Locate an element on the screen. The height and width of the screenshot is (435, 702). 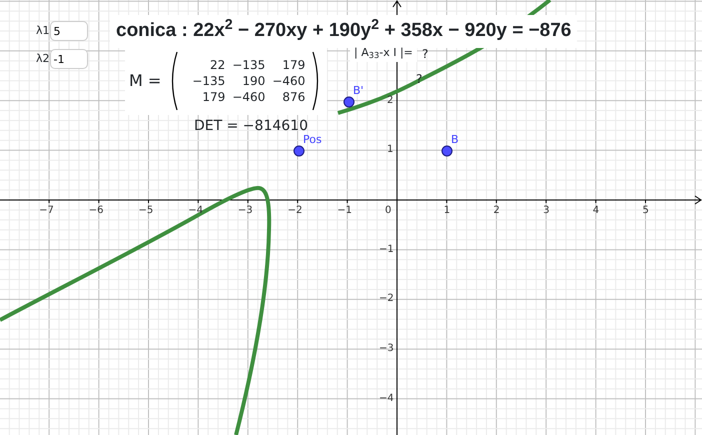
input-field: 5 is located at coordinates (69, 31).